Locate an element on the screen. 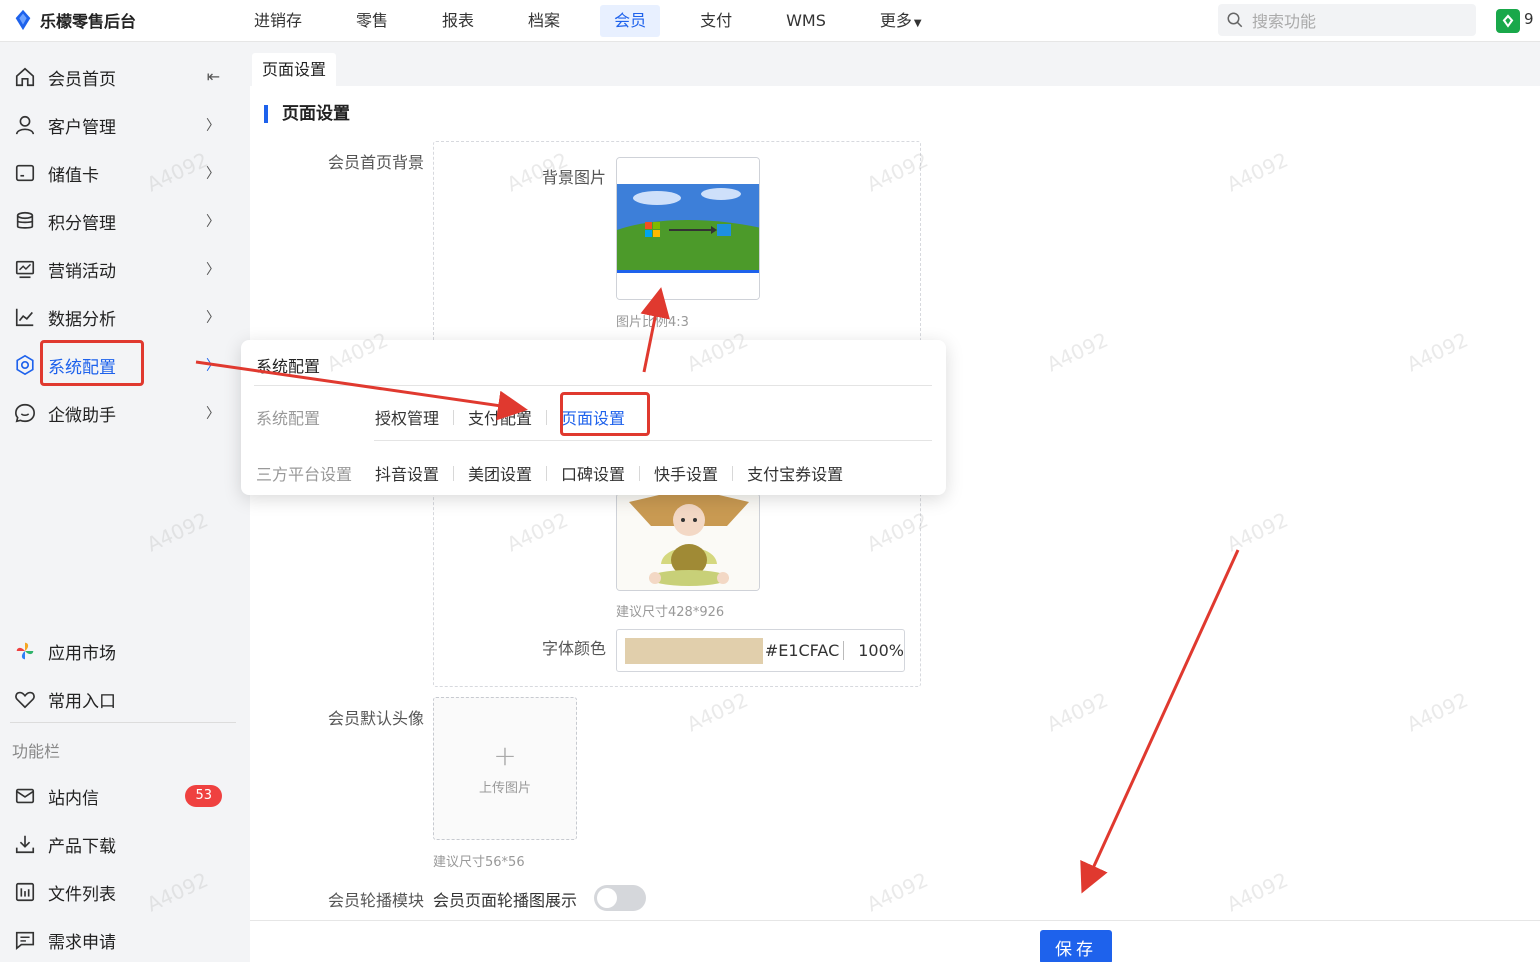 This screenshot has width=1540, height=962. search-icon is located at coordinates (1235, 20).